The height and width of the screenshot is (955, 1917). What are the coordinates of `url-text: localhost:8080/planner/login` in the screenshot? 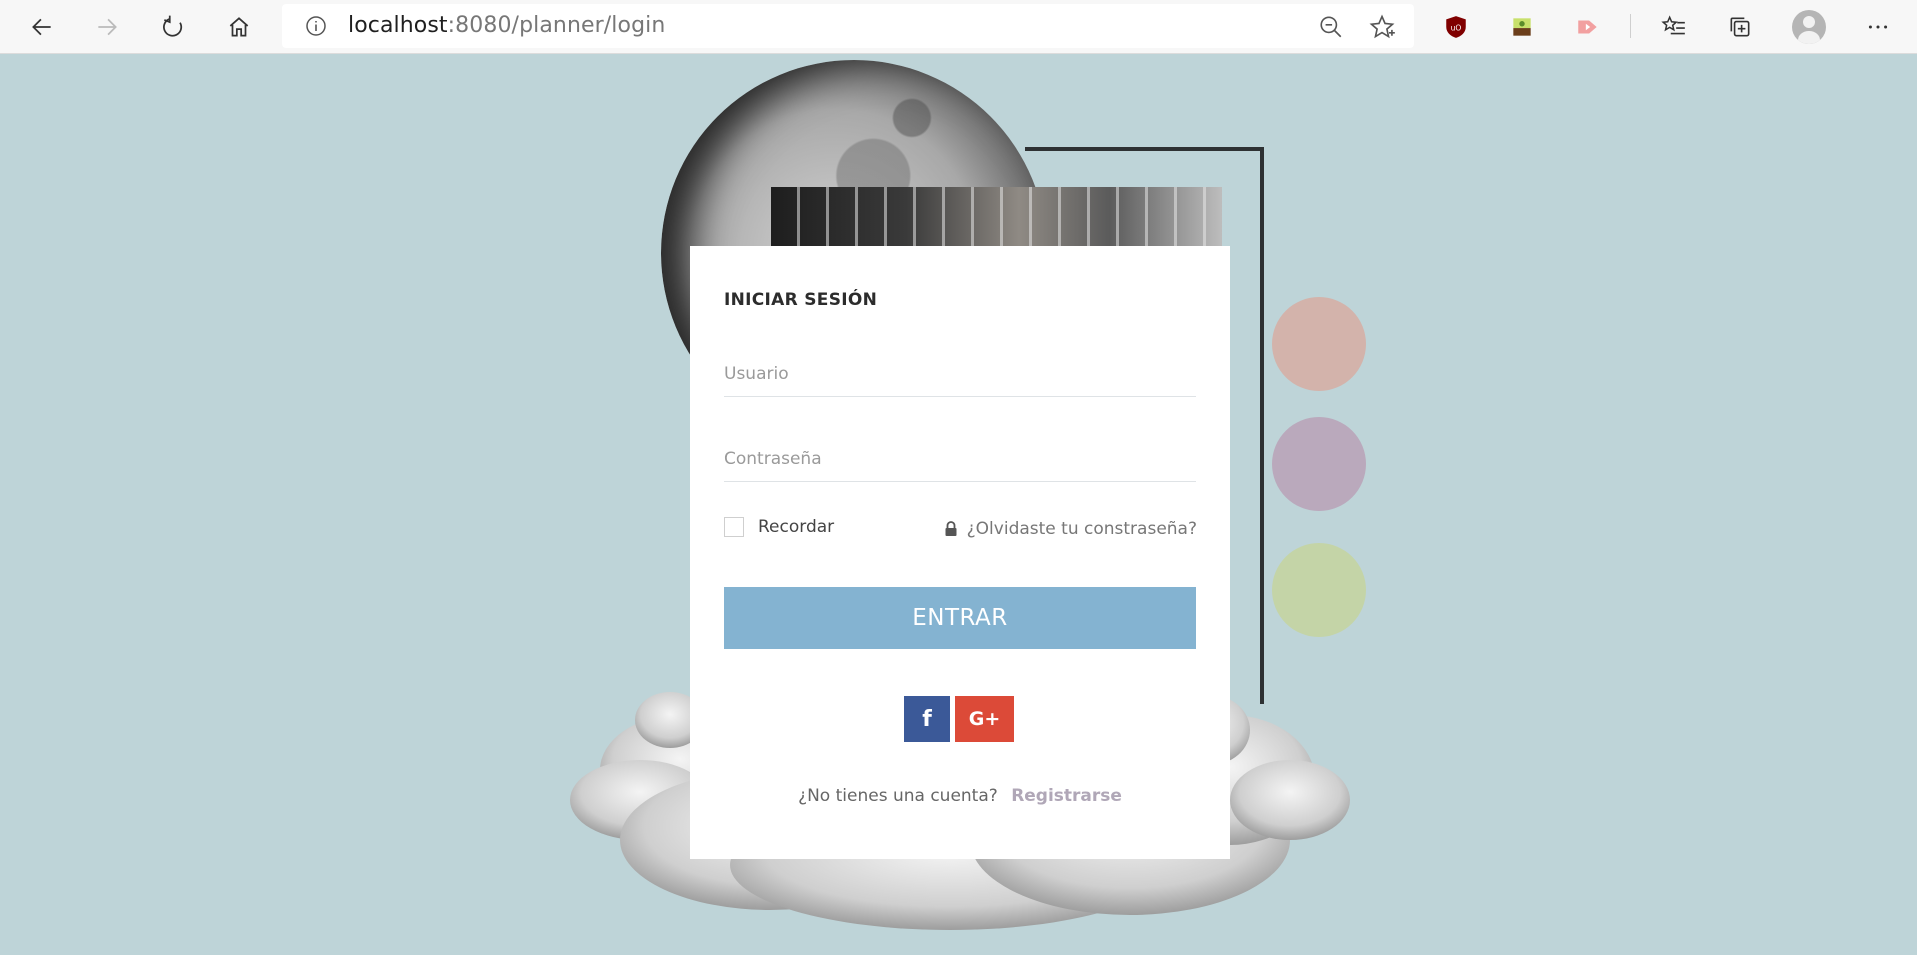 It's located at (507, 25).